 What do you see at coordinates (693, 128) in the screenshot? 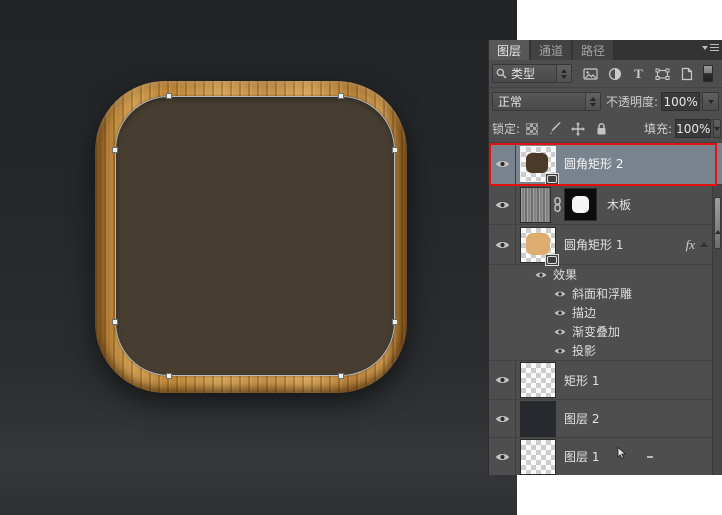
I see `fill-value: 100%` at bounding box center [693, 128].